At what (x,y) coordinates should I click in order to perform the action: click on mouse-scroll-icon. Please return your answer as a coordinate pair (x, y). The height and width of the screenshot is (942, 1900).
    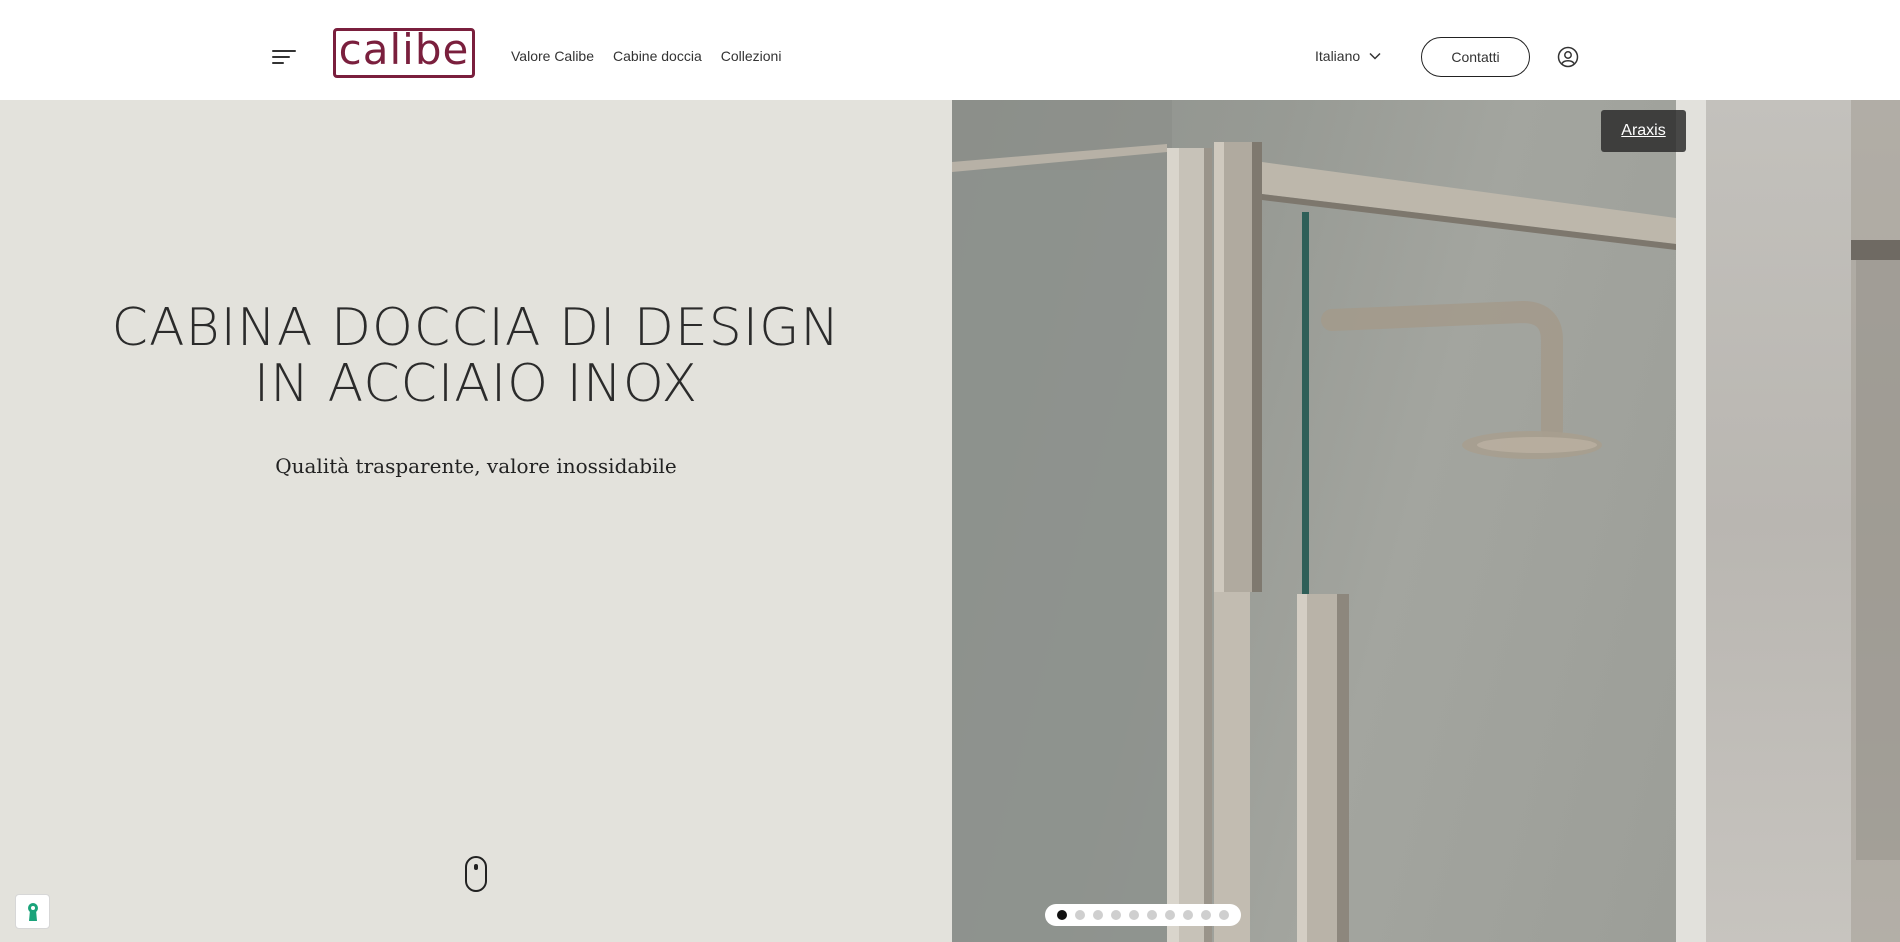
    Looking at the image, I should click on (476, 874).